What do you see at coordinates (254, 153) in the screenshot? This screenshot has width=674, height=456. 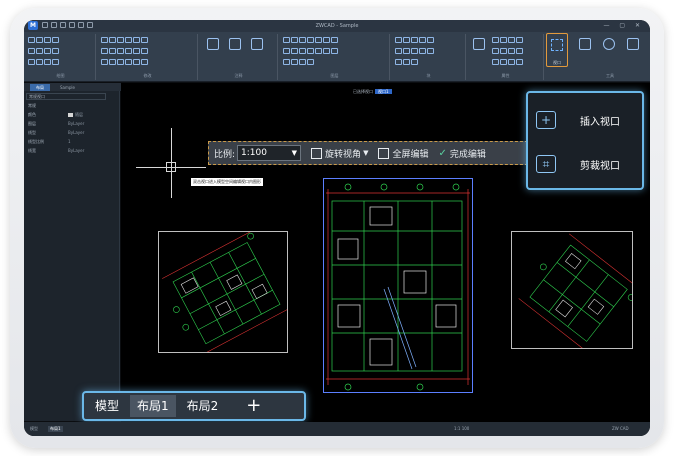 I see `scale-value: 1:100` at bounding box center [254, 153].